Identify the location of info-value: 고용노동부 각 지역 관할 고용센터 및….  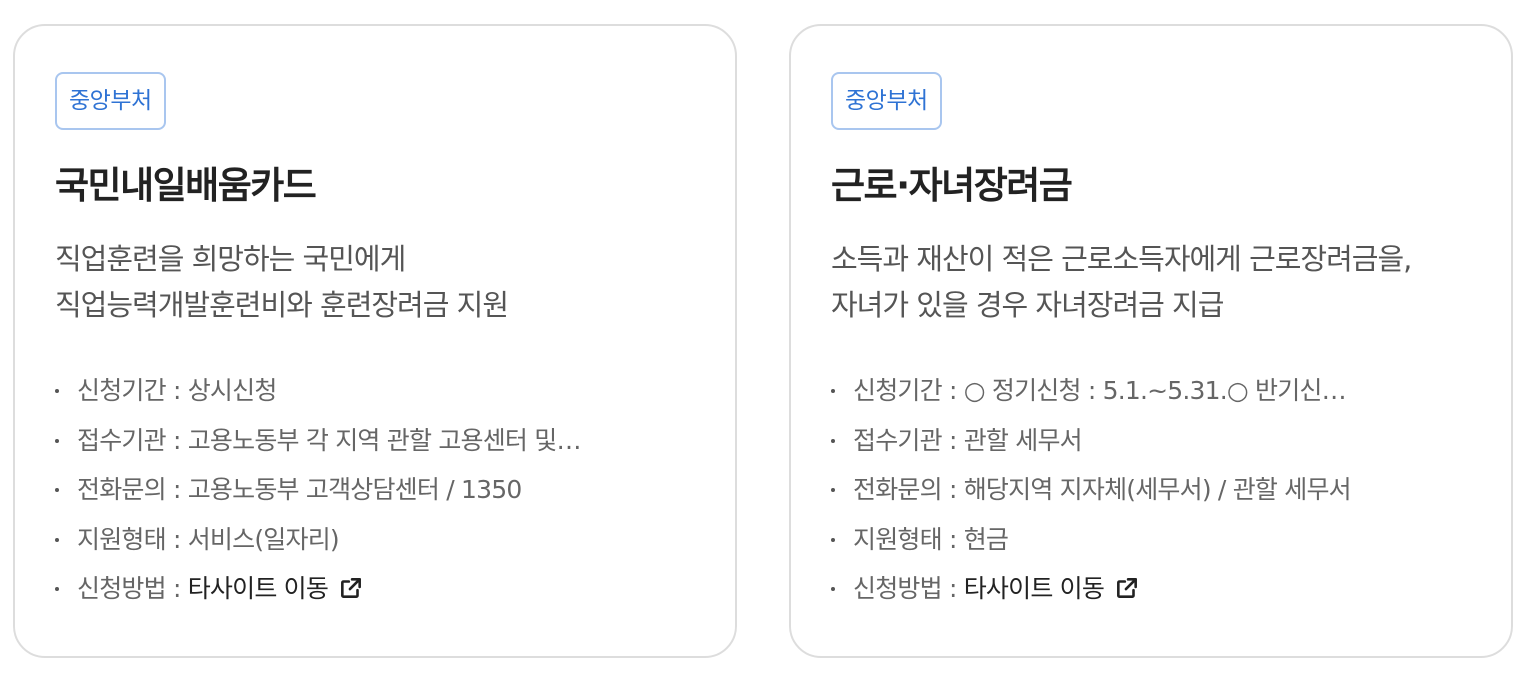
(384, 440).